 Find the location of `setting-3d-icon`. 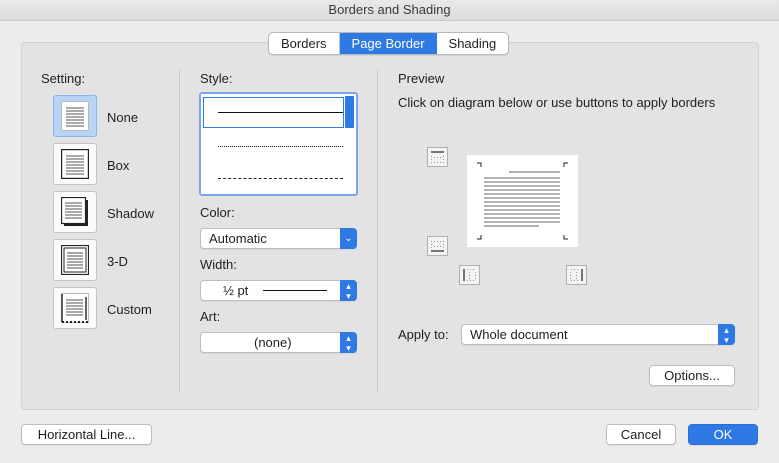

setting-3d-icon is located at coordinates (75, 260).